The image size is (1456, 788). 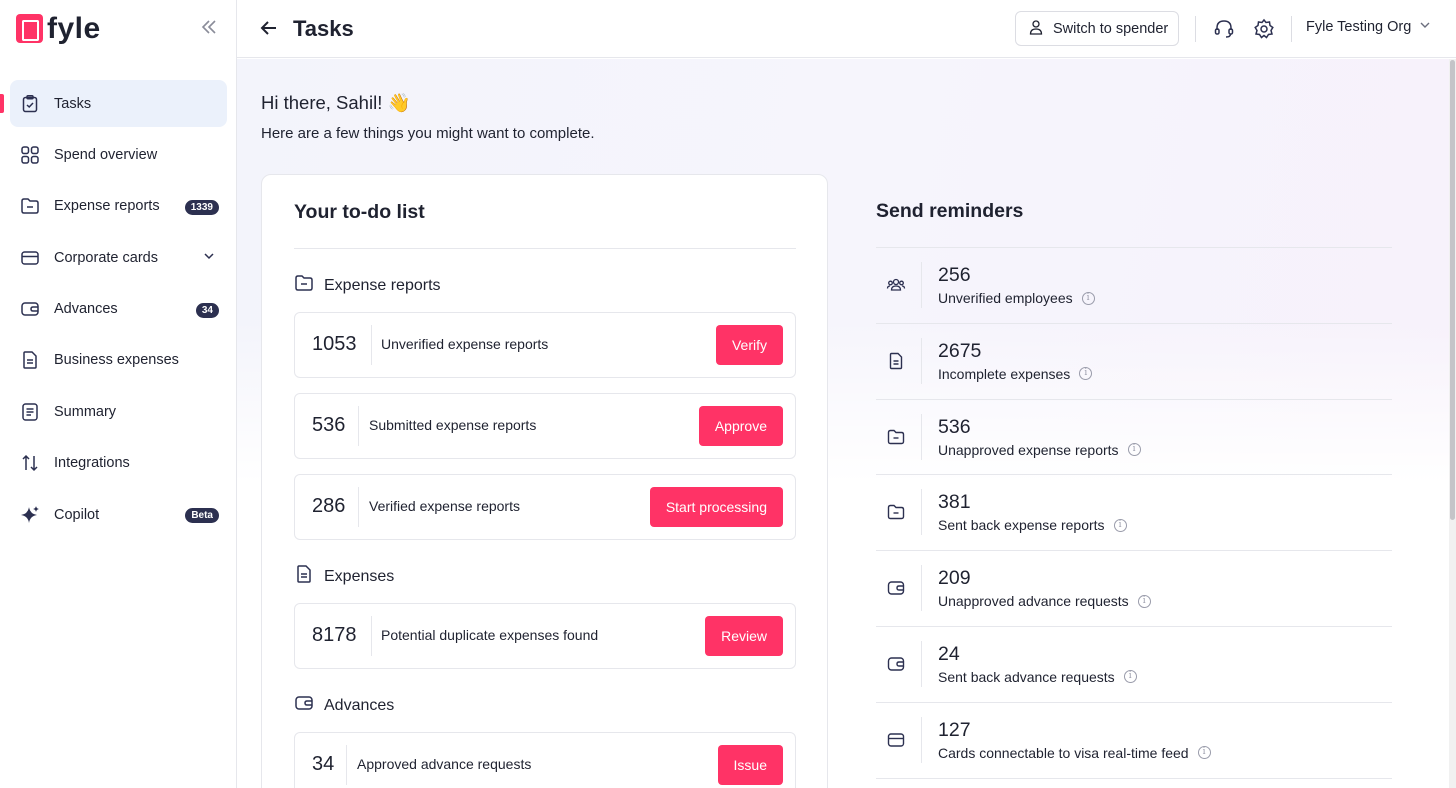 What do you see at coordinates (1044, 601) in the screenshot?
I see `reminder-label-wrap: Unapproved advance requests i` at bounding box center [1044, 601].